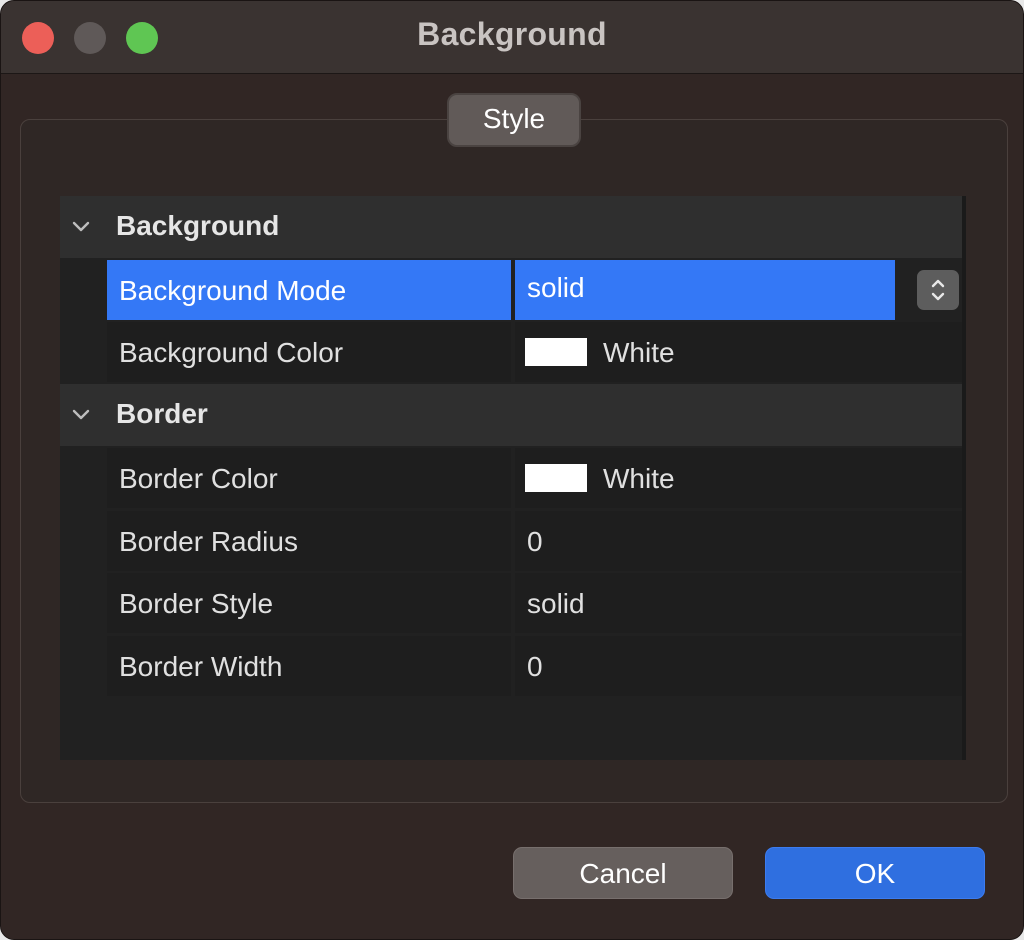  I want to click on border-width-value: 0, so click(738, 666).